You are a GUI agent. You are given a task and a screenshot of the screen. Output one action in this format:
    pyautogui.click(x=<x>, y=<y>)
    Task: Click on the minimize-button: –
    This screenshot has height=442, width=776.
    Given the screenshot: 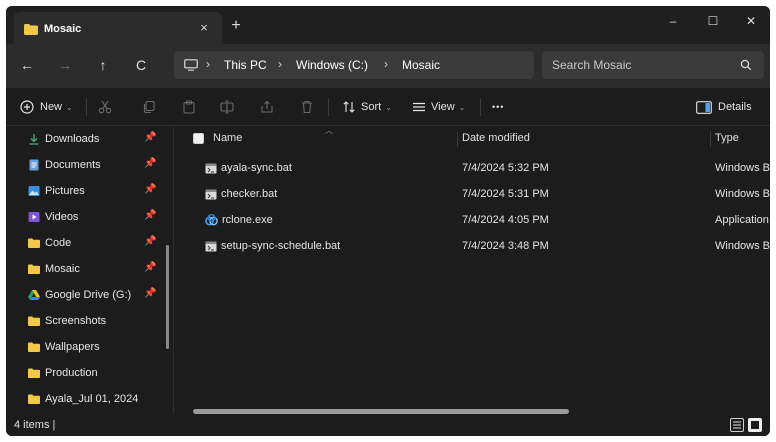 What is the action you would take?
    pyautogui.click(x=673, y=21)
    